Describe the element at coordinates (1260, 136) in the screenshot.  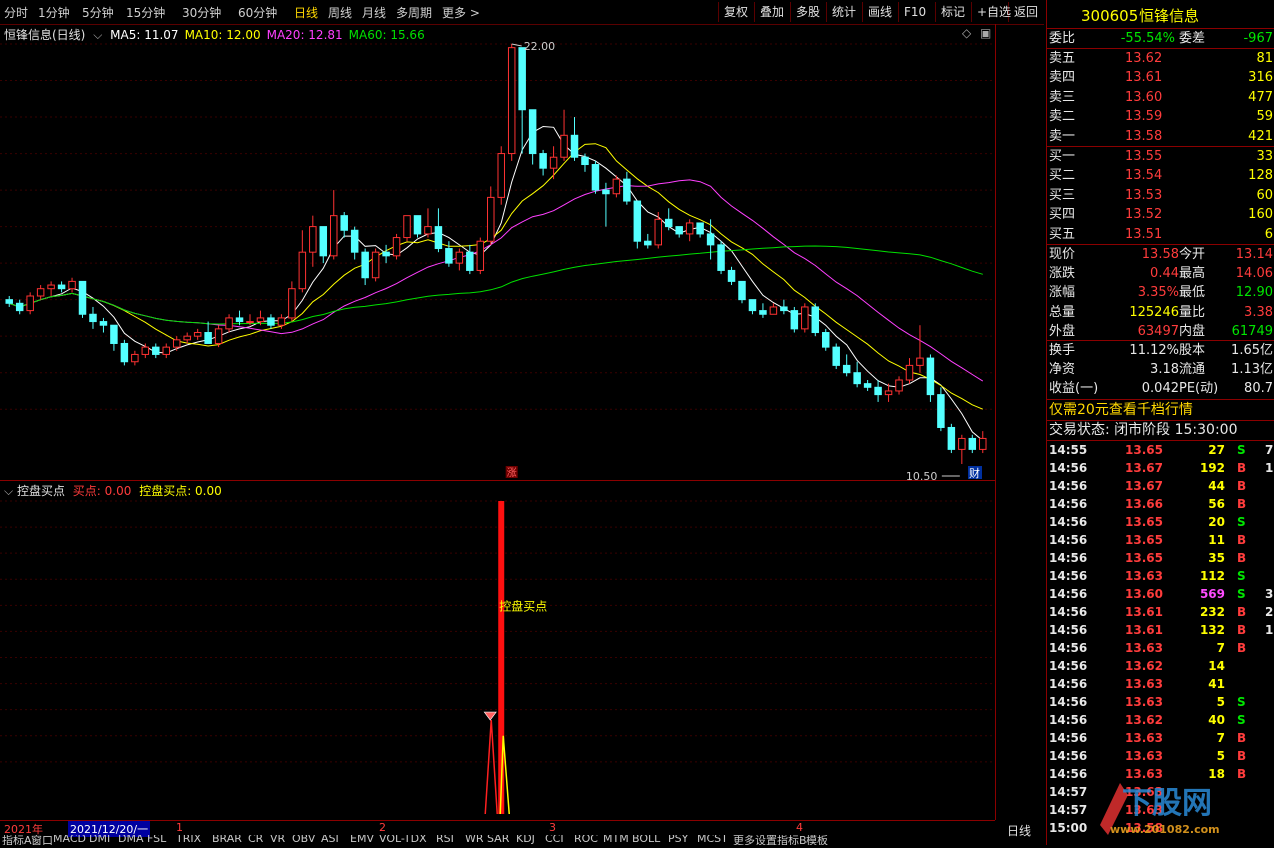
I see `ask-volume: 421` at that location.